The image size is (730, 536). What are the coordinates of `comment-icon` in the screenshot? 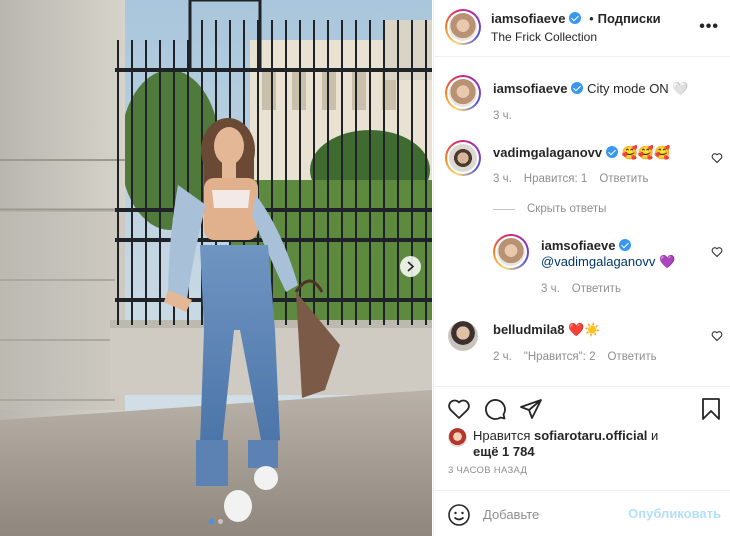 It's located at (495, 409).